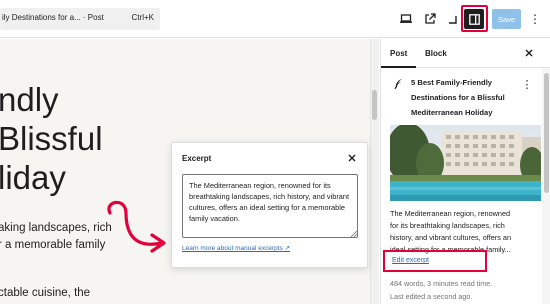  What do you see at coordinates (452, 112) in the screenshot?
I see `post-title-line: Mediterranean Holiday` at bounding box center [452, 112].